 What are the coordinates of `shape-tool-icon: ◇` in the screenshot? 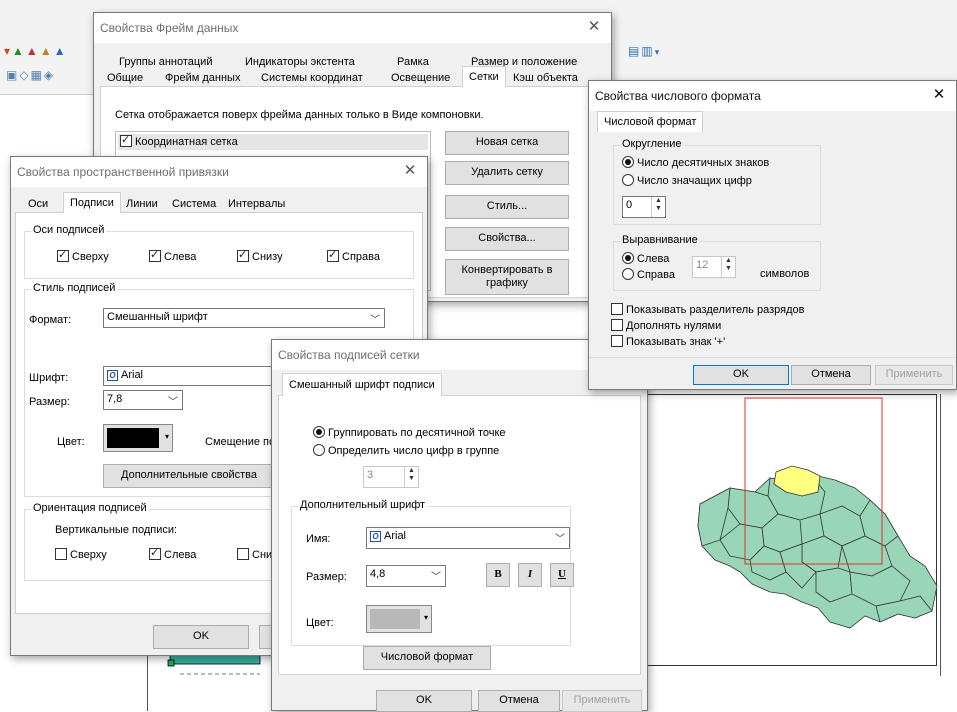 It's located at (23, 75).